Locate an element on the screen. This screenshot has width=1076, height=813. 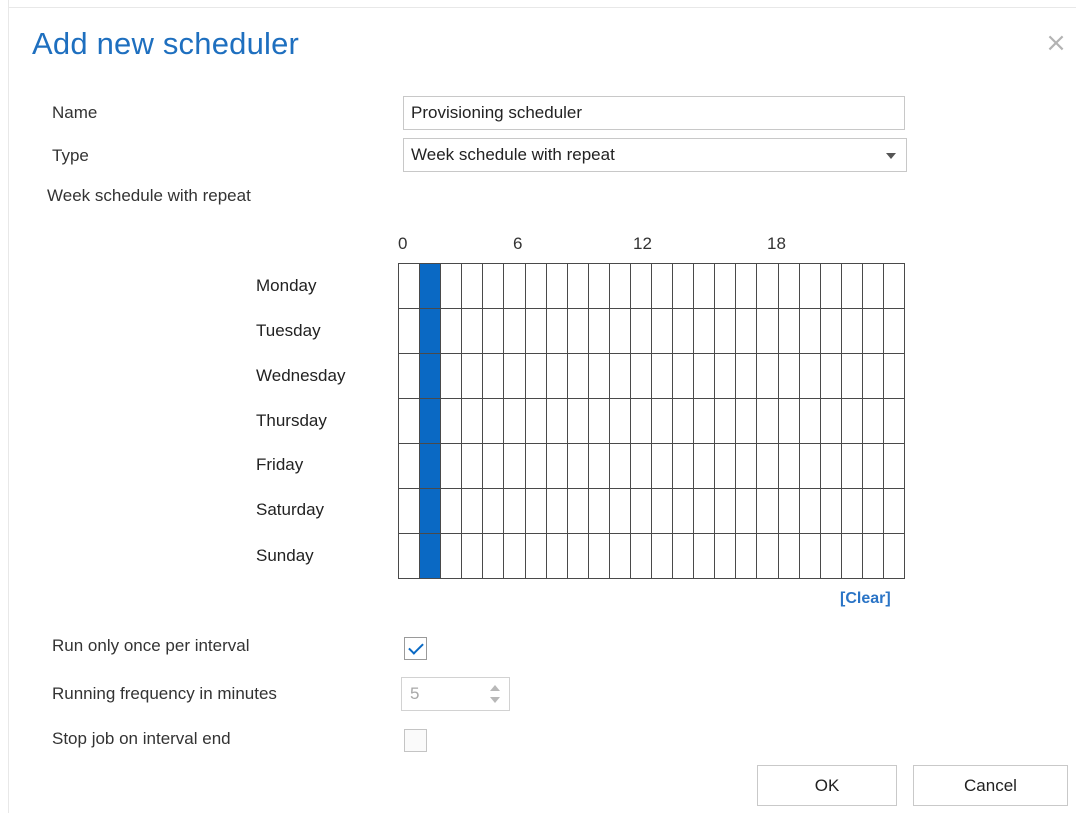
name-input: Provisioning scheduler is located at coordinates (654, 113).